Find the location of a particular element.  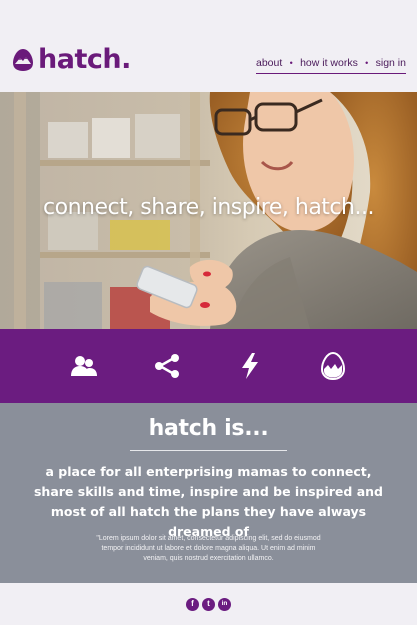

site-header: hatch. about • how it works • sign in is located at coordinates (208, 46).